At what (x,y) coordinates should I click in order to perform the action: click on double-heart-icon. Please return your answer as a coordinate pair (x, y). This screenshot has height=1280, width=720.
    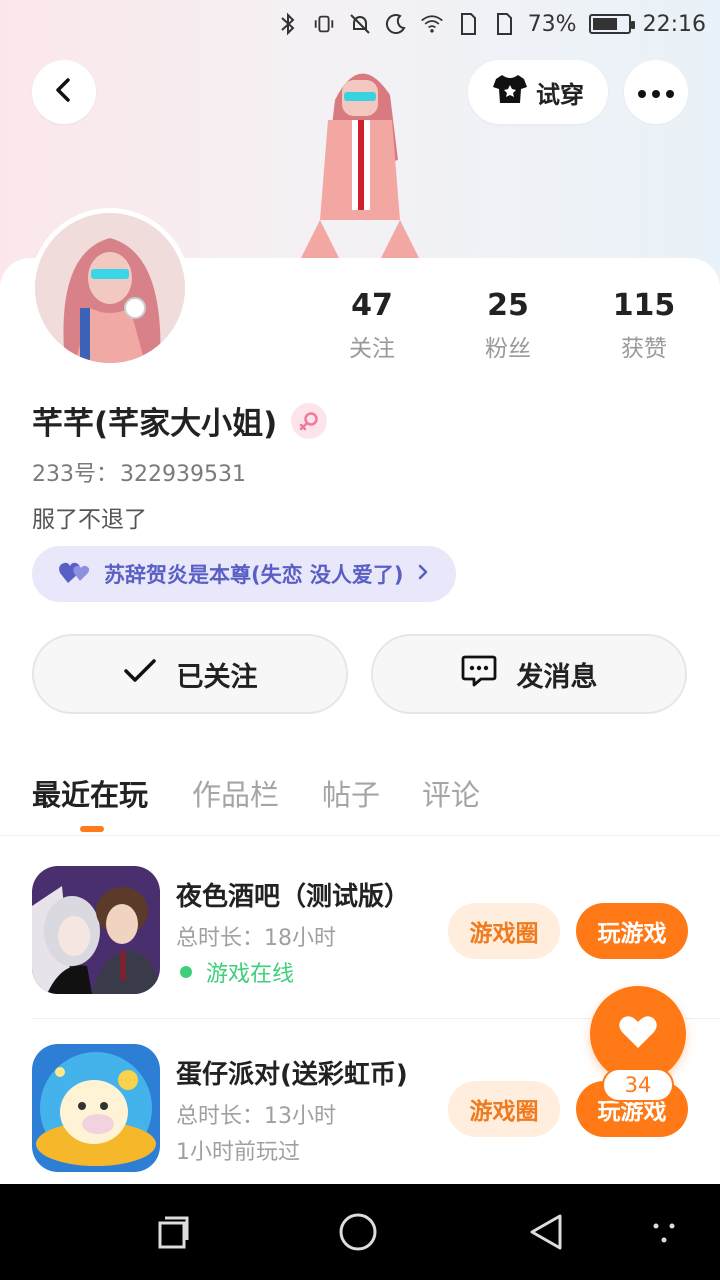
    Looking at the image, I should click on (75, 574).